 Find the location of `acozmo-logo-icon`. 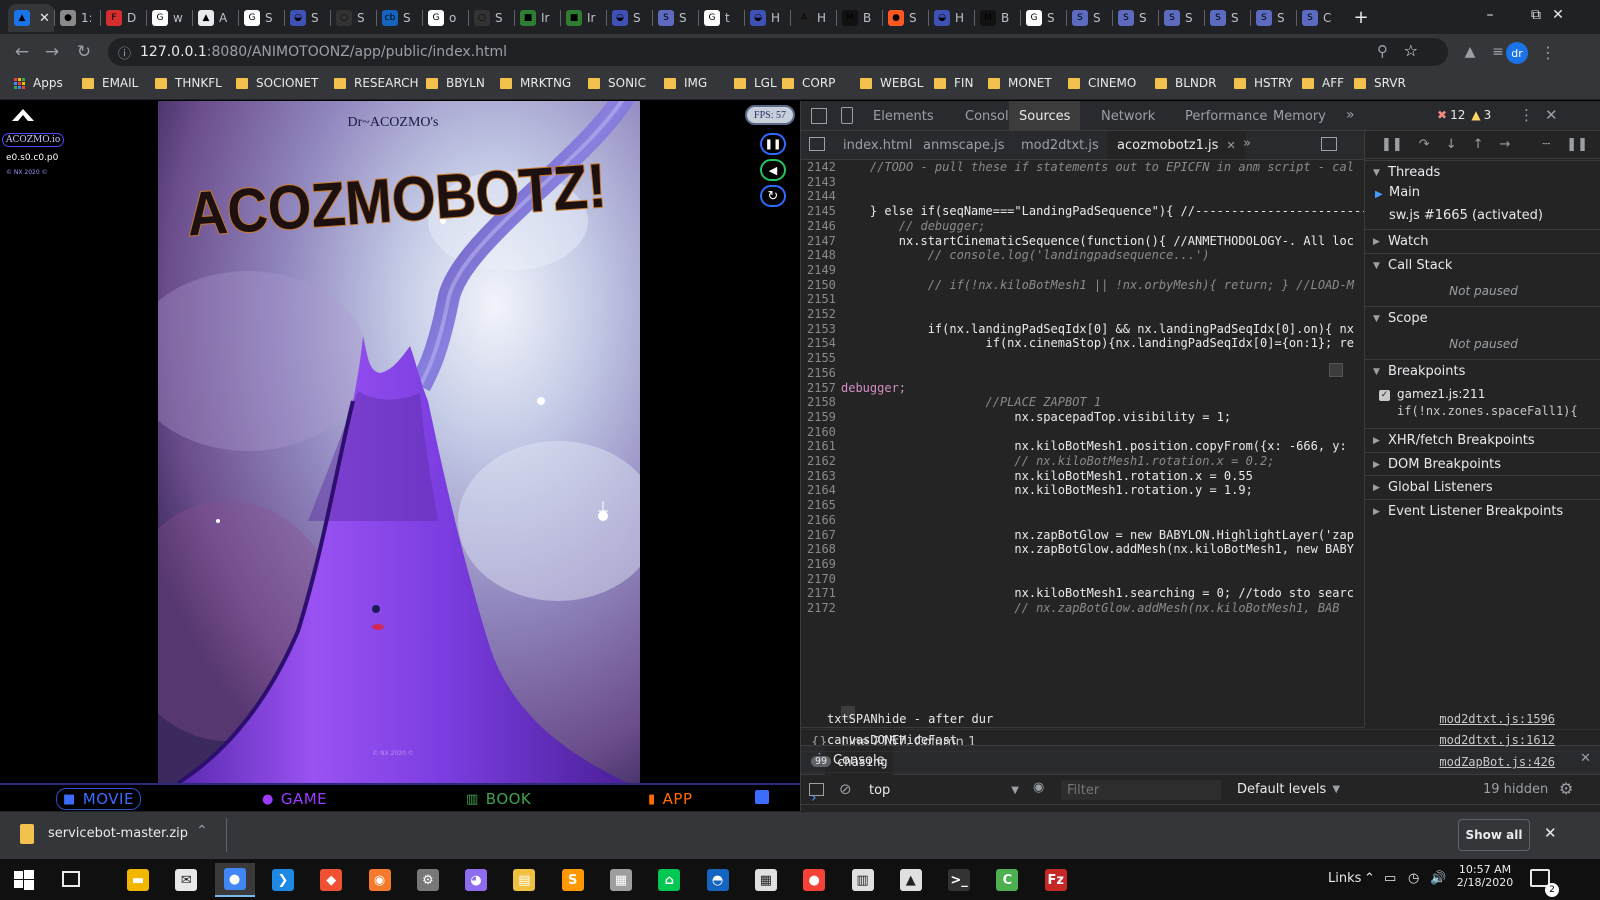

acozmo-logo-icon is located at coordinates (23, 115).